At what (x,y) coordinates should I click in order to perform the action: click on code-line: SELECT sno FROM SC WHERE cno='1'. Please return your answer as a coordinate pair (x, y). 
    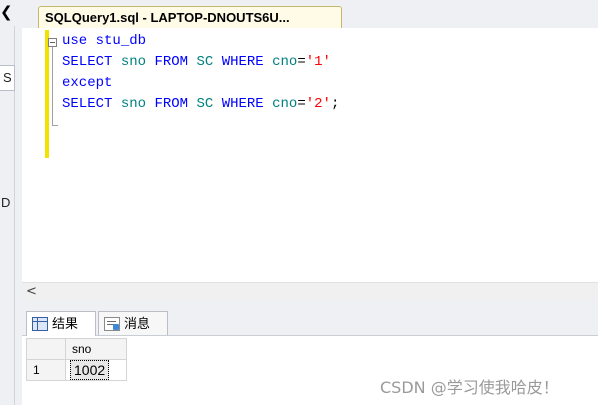
    Looking at the image, I should click on (200, 62).